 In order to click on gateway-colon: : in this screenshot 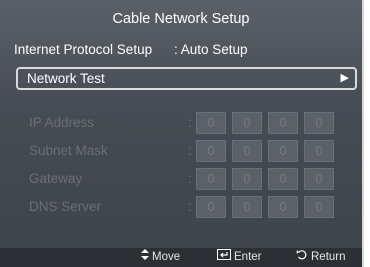, I will do `click(190, 178)`.